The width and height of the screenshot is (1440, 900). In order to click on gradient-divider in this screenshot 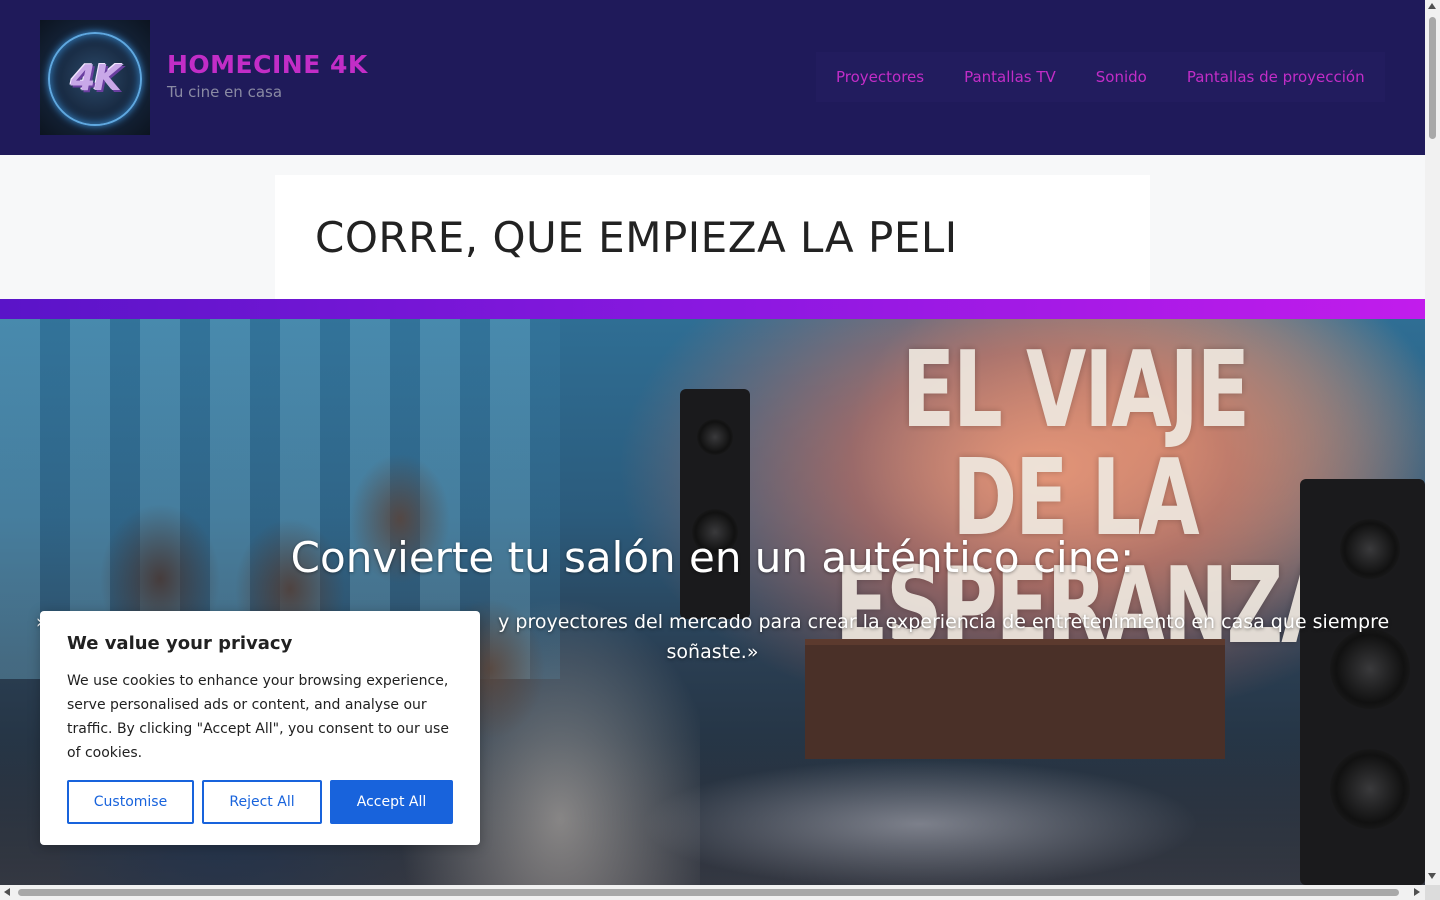, I will do `click(712, 309)`.